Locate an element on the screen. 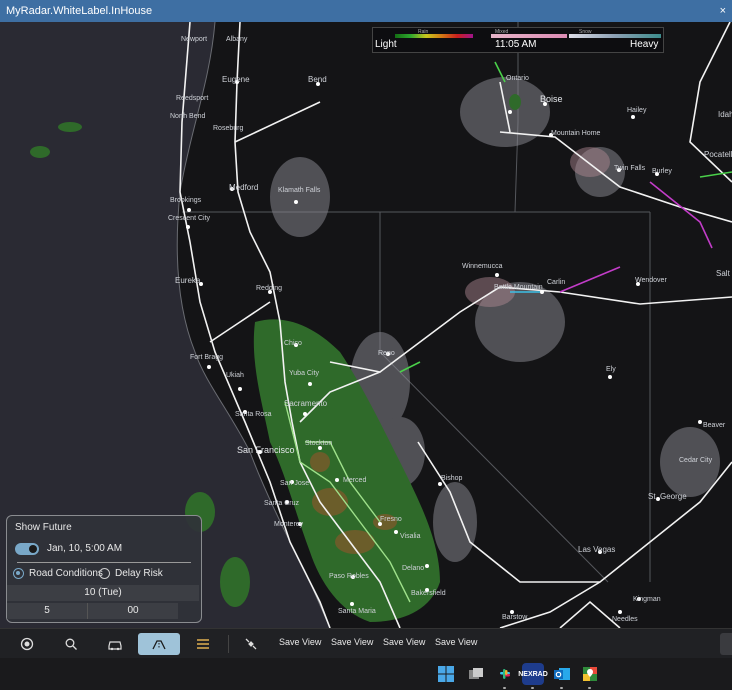 The height and width of the screenshot is (690, 732). city-label: Ukiah is located at coordinates (235, 375).